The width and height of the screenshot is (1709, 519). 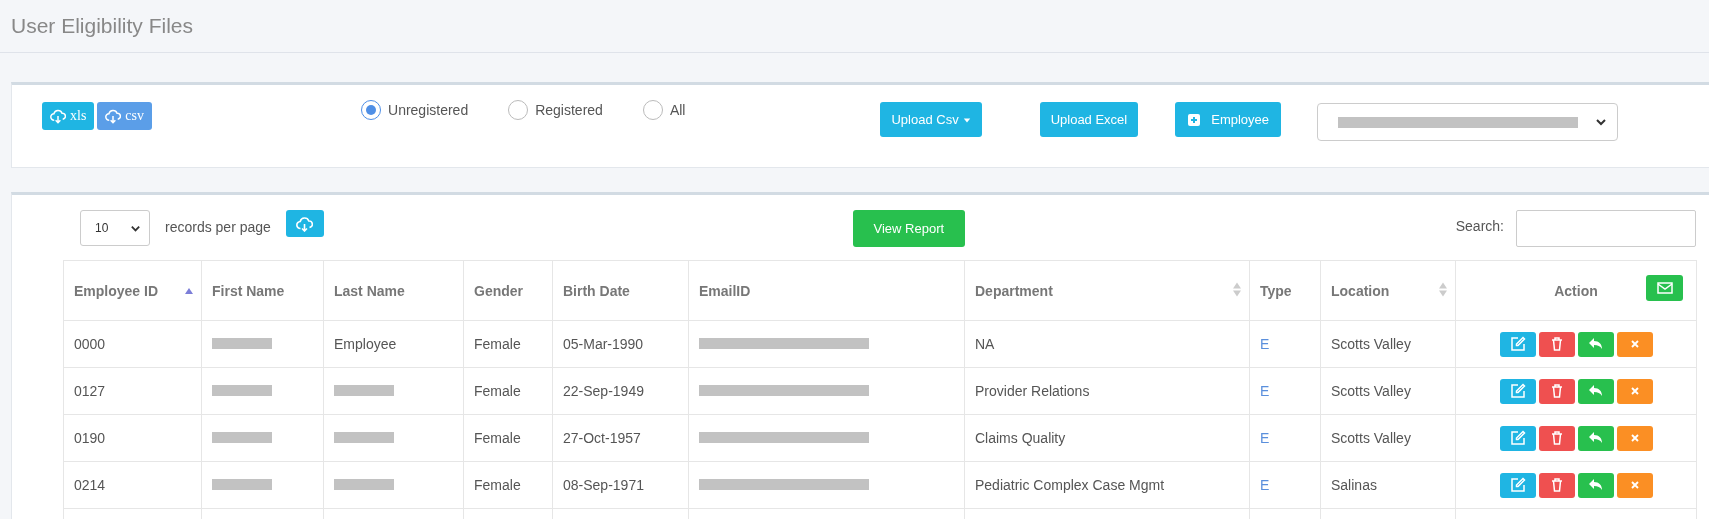 What do you see at coordinates (124, 116) in the screenshot?
I see `export-button: csv` at bounding box center [124, 116].